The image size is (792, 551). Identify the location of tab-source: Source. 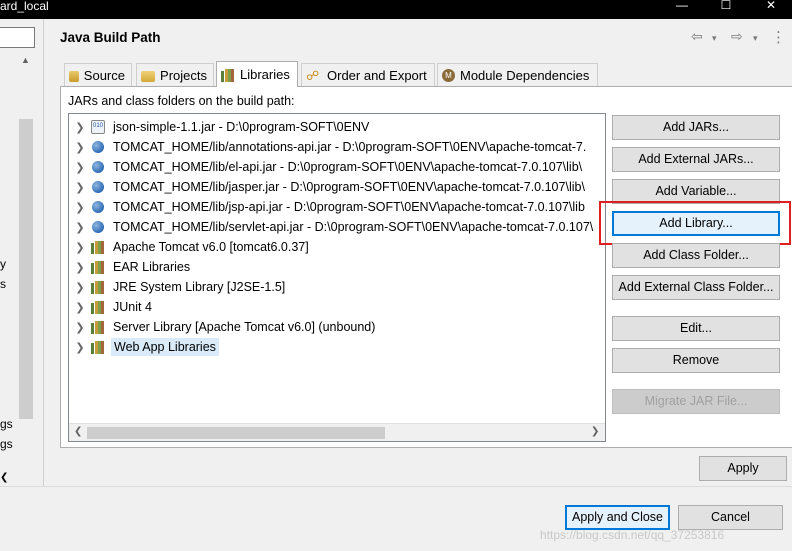
(98, 75).